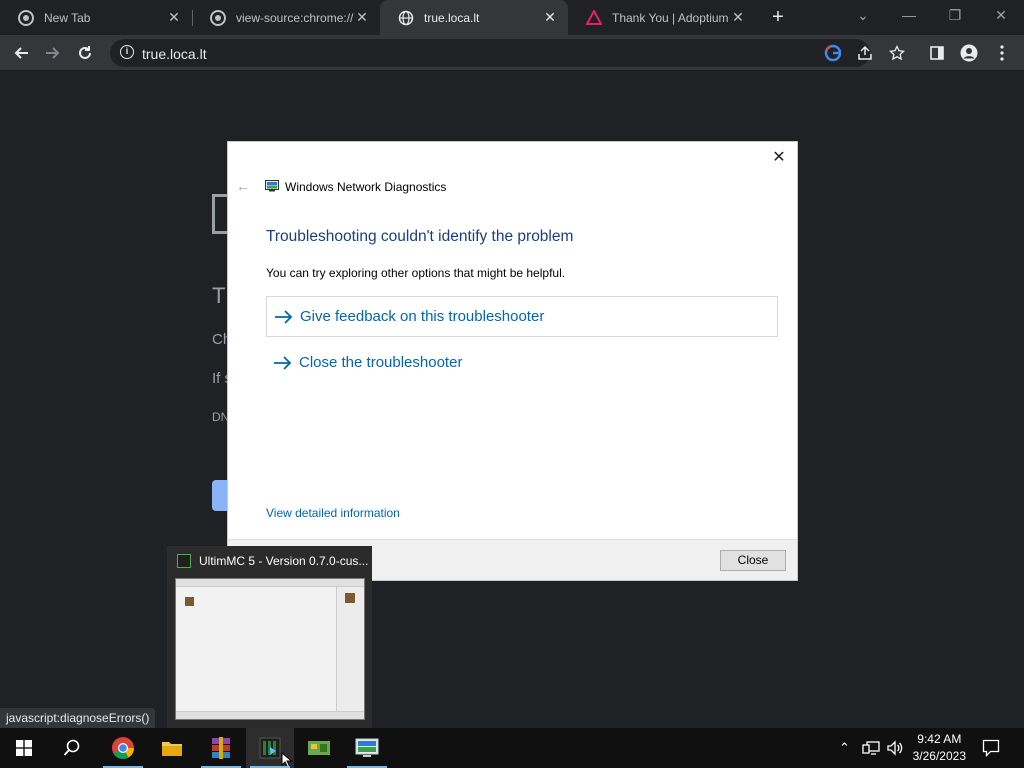 This screenshot has height=768, width=1024. What do you see at coordinates (522, 362) in the screenshot?
I see `close-troubleshooter-option: Close the troubleshooter` at bounding box center [522, 362].